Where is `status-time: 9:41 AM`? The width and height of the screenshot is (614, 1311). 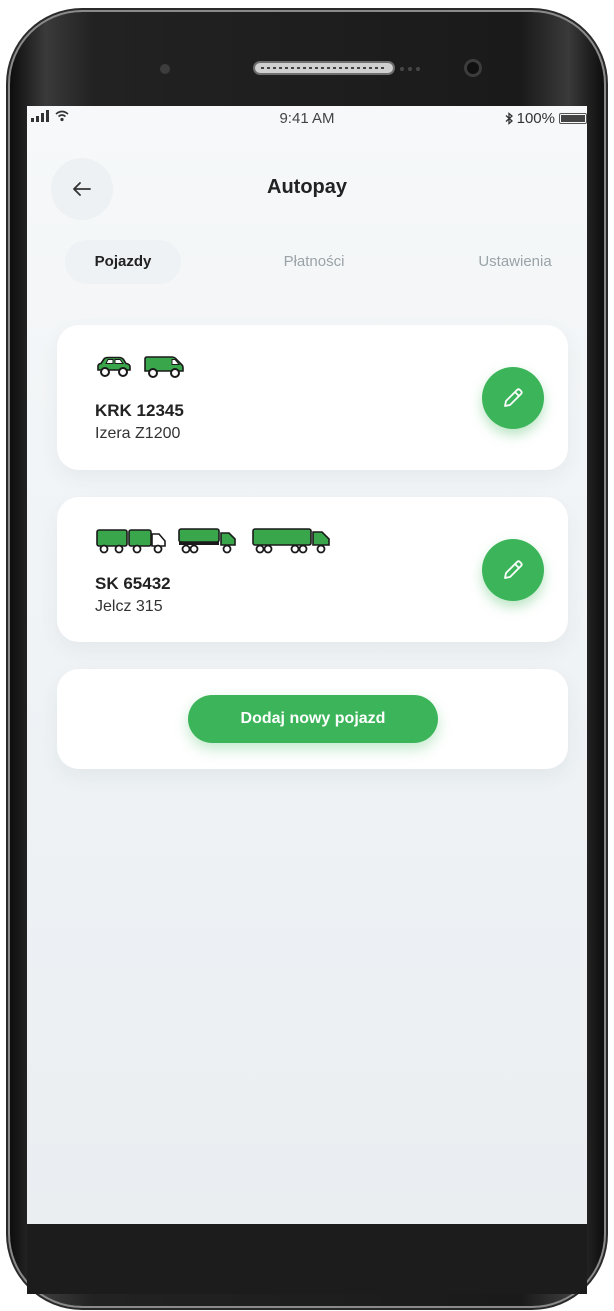 status-time: 9:41 AM is located at coordinates (307, 118).